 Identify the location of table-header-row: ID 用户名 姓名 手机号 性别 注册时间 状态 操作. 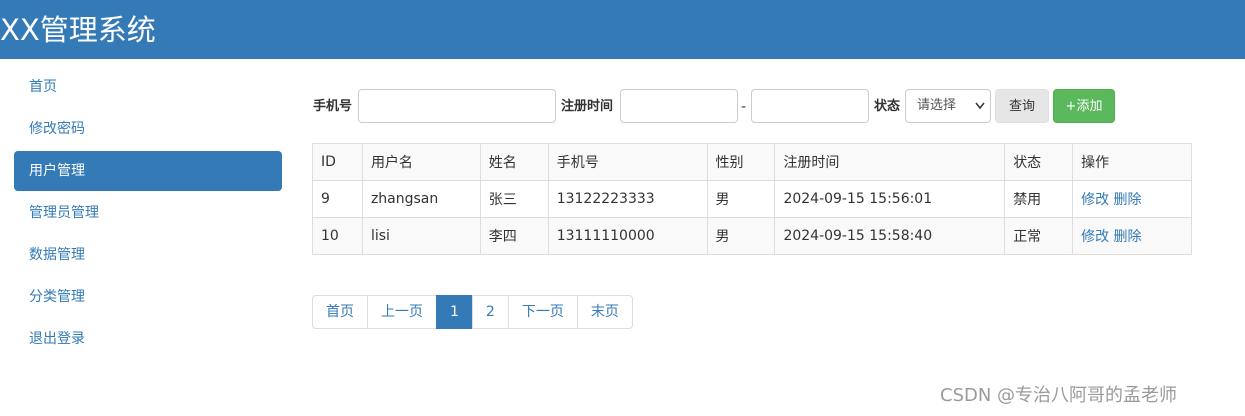
(752, 162).